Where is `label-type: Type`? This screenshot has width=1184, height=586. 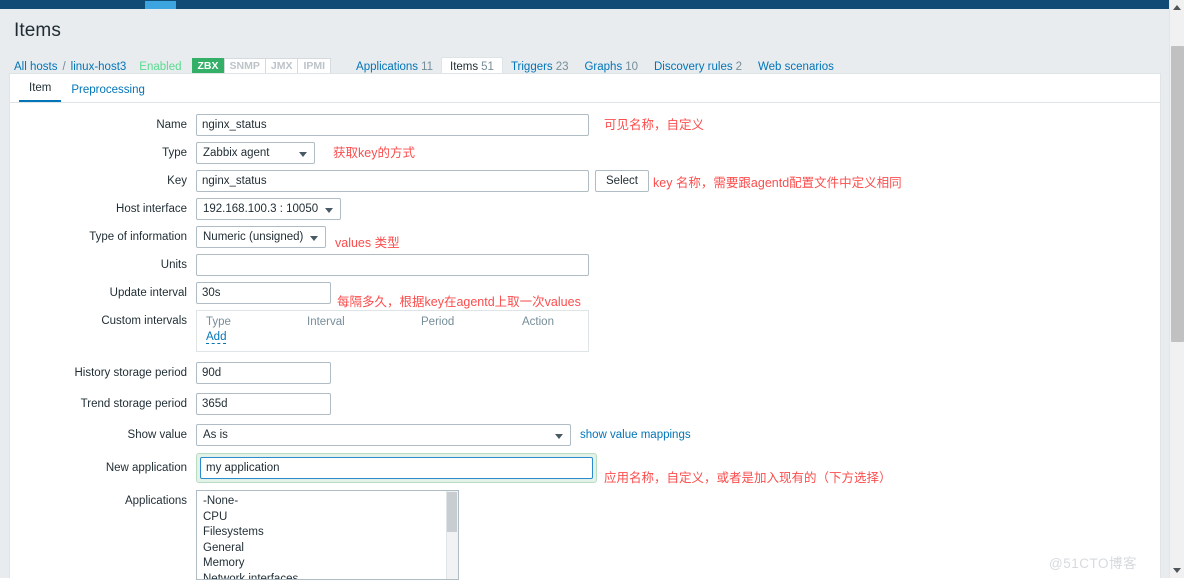 label-type: Type is located at coordinates (174, 153).